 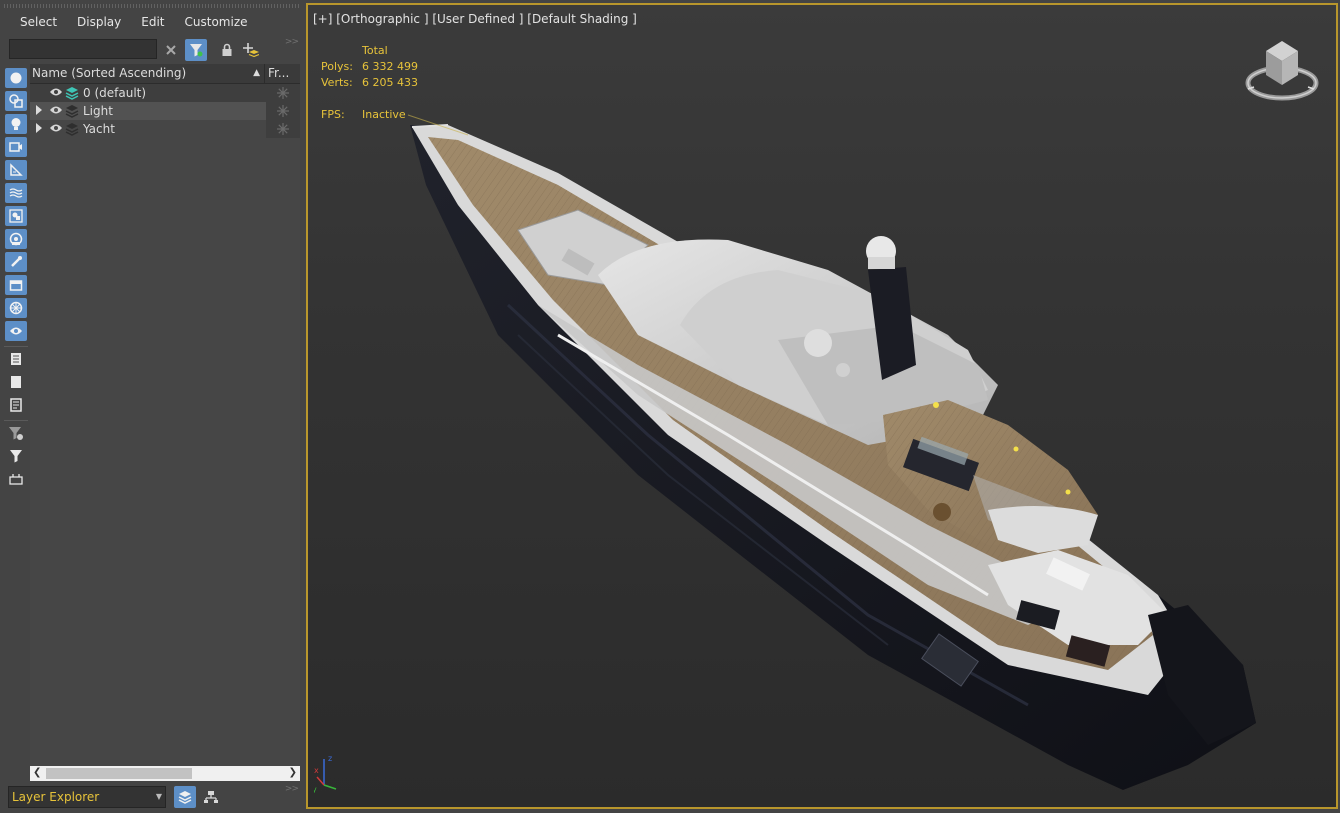 I want to click on menu-select: Select, so click(x=33, y=24).